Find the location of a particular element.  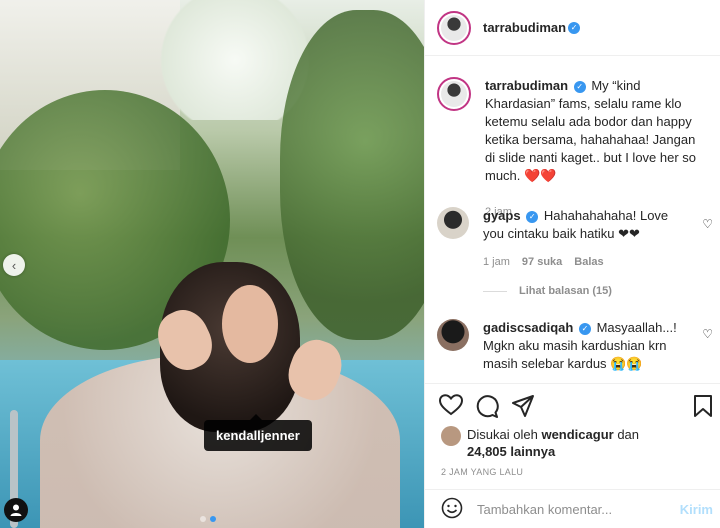

comment-bubble-icon is located at coordinates (487, 407).